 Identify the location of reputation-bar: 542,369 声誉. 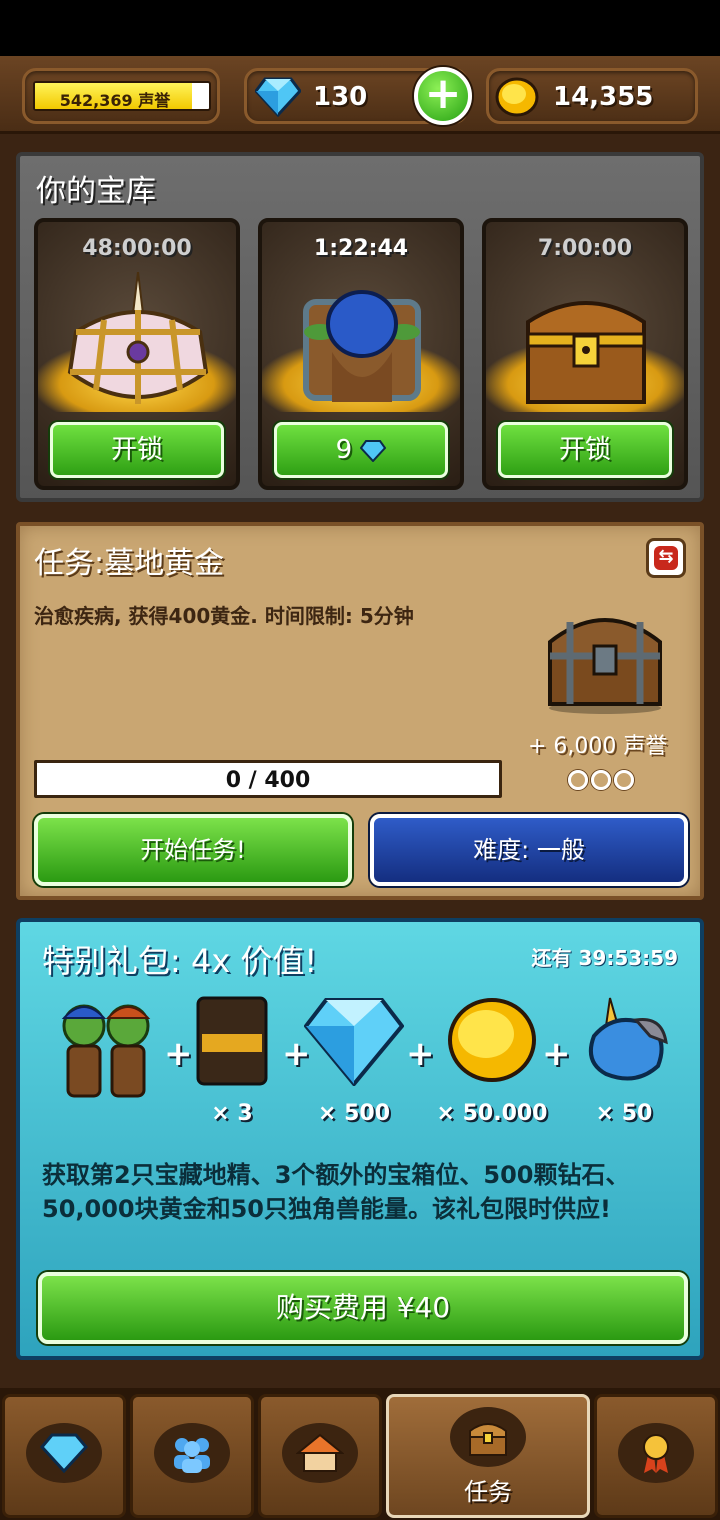
(122, 96).